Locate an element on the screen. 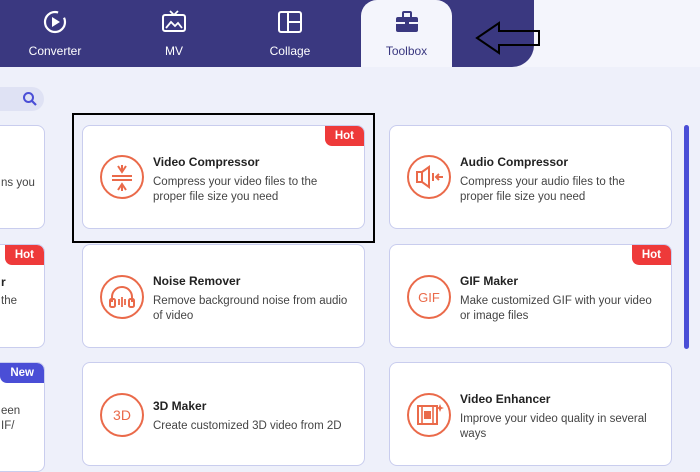 The width and height of the screenshot is (700, 472). search-bar is located at coordinates (22, 99).